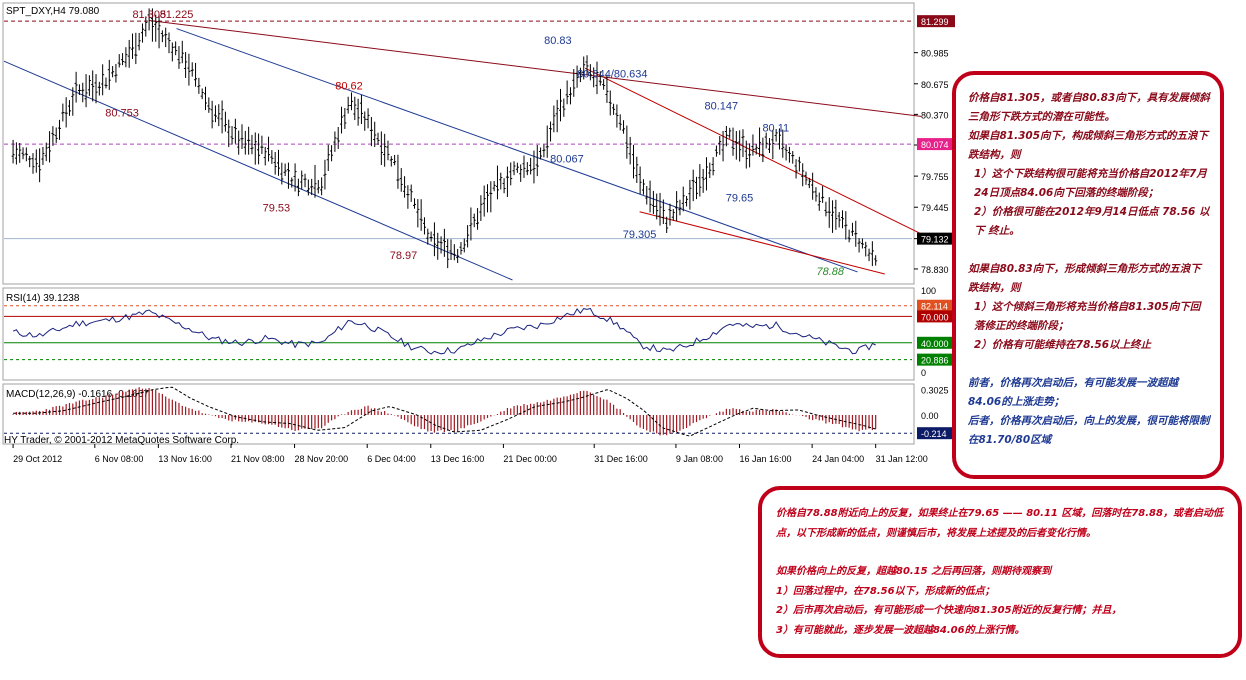  I want to click on macd-axis-label: 0.00, so click(930, 416).